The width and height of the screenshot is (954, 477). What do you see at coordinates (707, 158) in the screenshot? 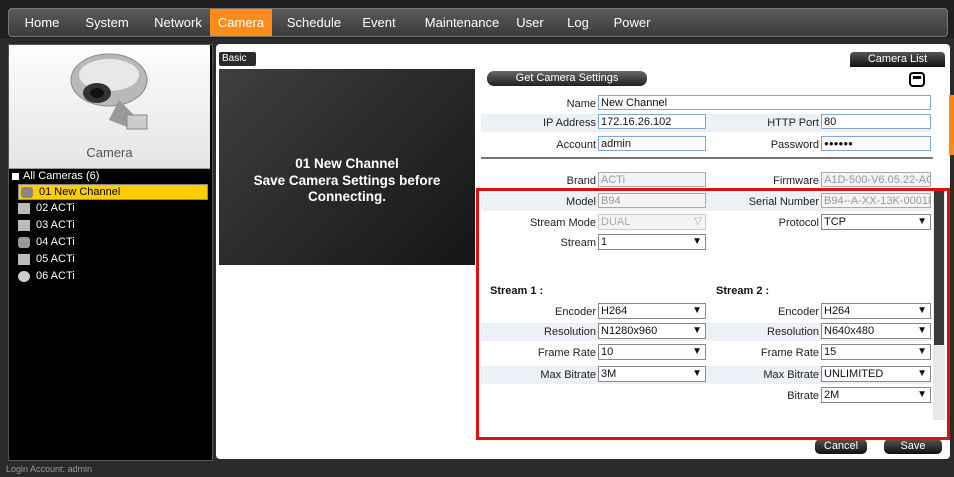
I see `section-divider` at bounding box center [707, 158].